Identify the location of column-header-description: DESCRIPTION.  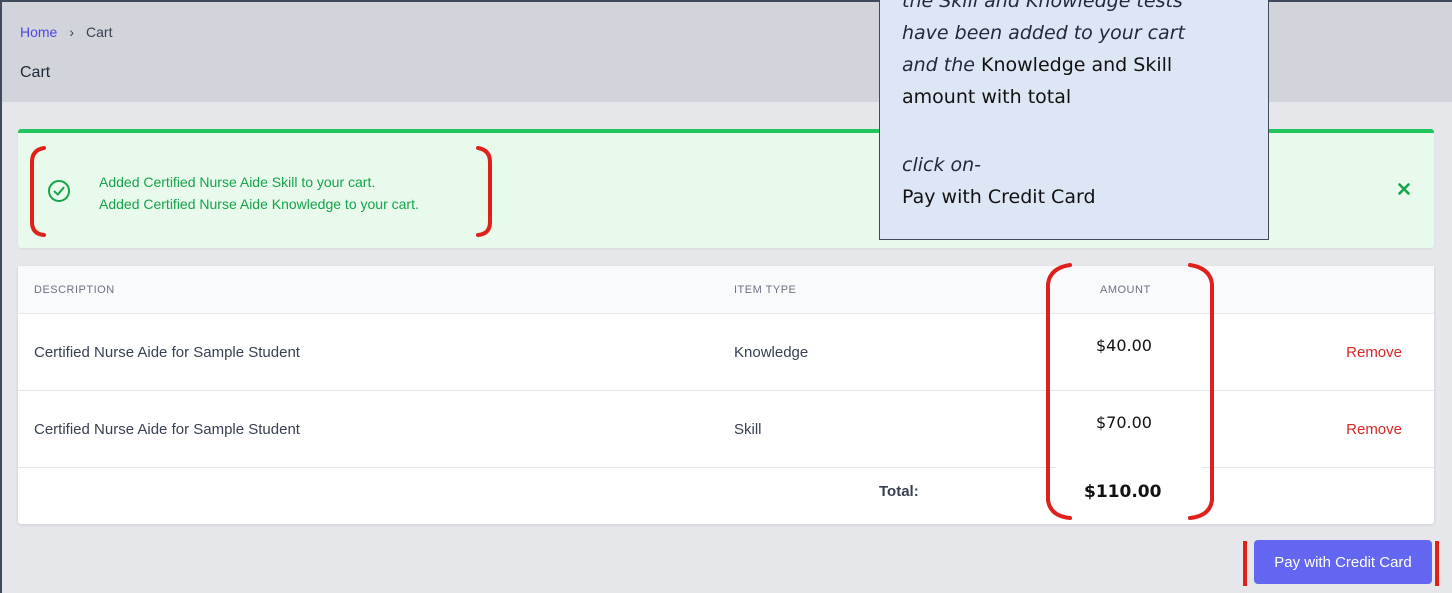
(74, 290).